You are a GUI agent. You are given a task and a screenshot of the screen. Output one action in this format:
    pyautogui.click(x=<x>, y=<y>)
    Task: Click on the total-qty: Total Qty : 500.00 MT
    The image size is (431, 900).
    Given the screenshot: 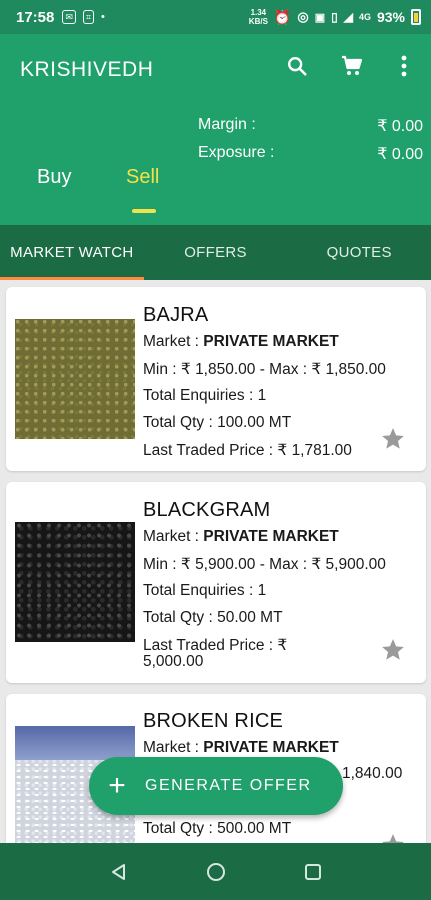 What is the action you would take?
    pyautogui.click(x=217, y=828)
    